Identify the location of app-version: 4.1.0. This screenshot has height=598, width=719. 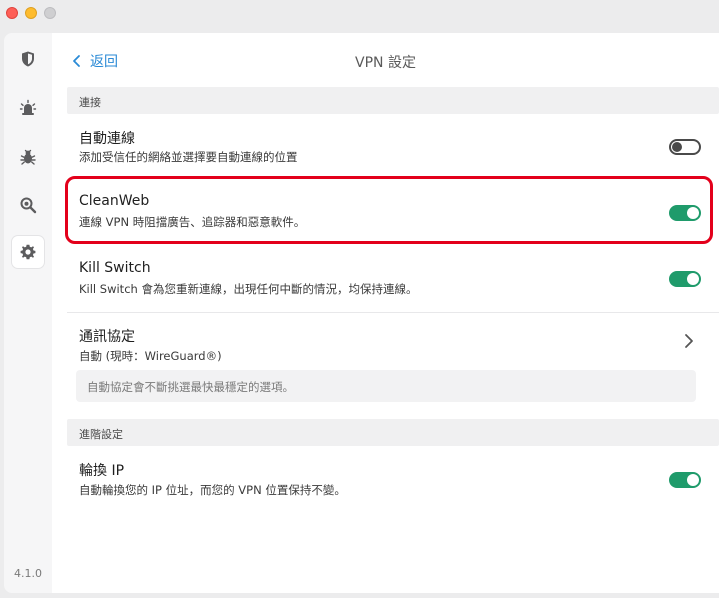
(28, 573).